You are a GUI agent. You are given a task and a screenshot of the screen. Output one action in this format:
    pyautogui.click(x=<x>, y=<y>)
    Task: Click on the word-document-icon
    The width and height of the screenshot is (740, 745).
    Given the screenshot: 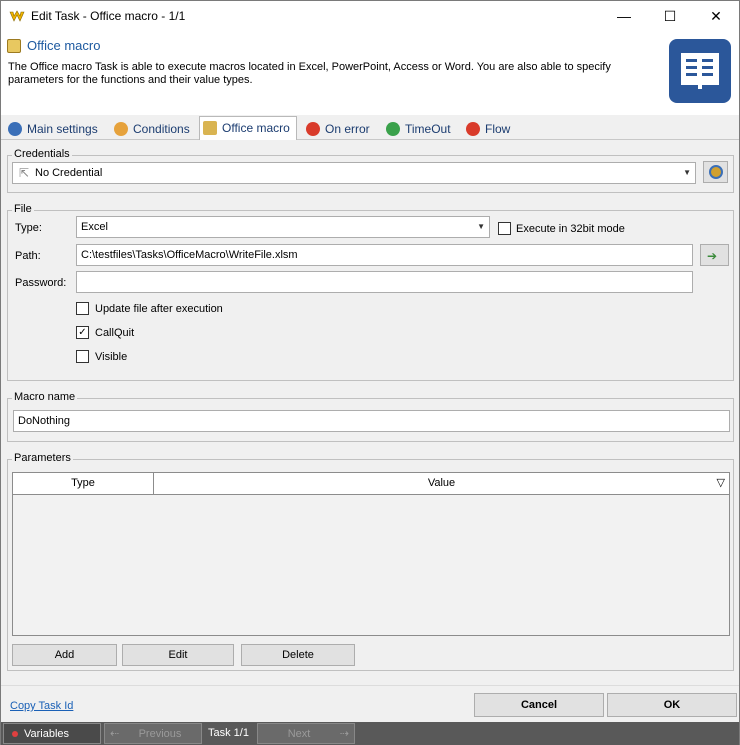 What is the action you would take?
    pyautogui.click(x=700, y=71)
    